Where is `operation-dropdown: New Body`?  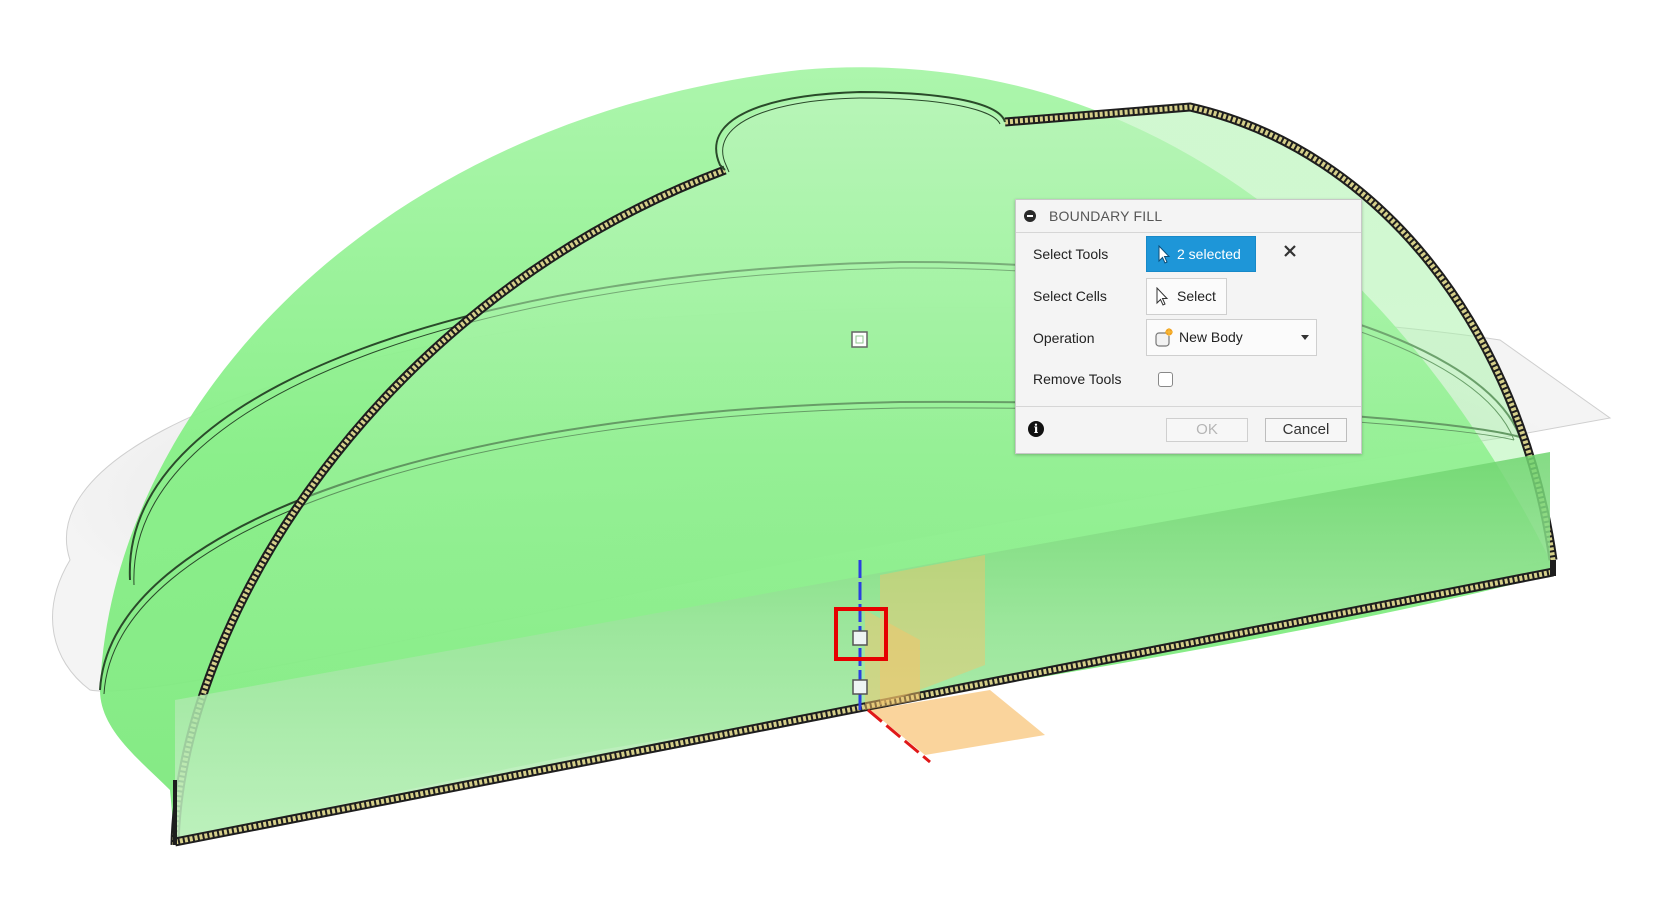
operation-dropdown: New Body is located at coordinates (1231, 337).